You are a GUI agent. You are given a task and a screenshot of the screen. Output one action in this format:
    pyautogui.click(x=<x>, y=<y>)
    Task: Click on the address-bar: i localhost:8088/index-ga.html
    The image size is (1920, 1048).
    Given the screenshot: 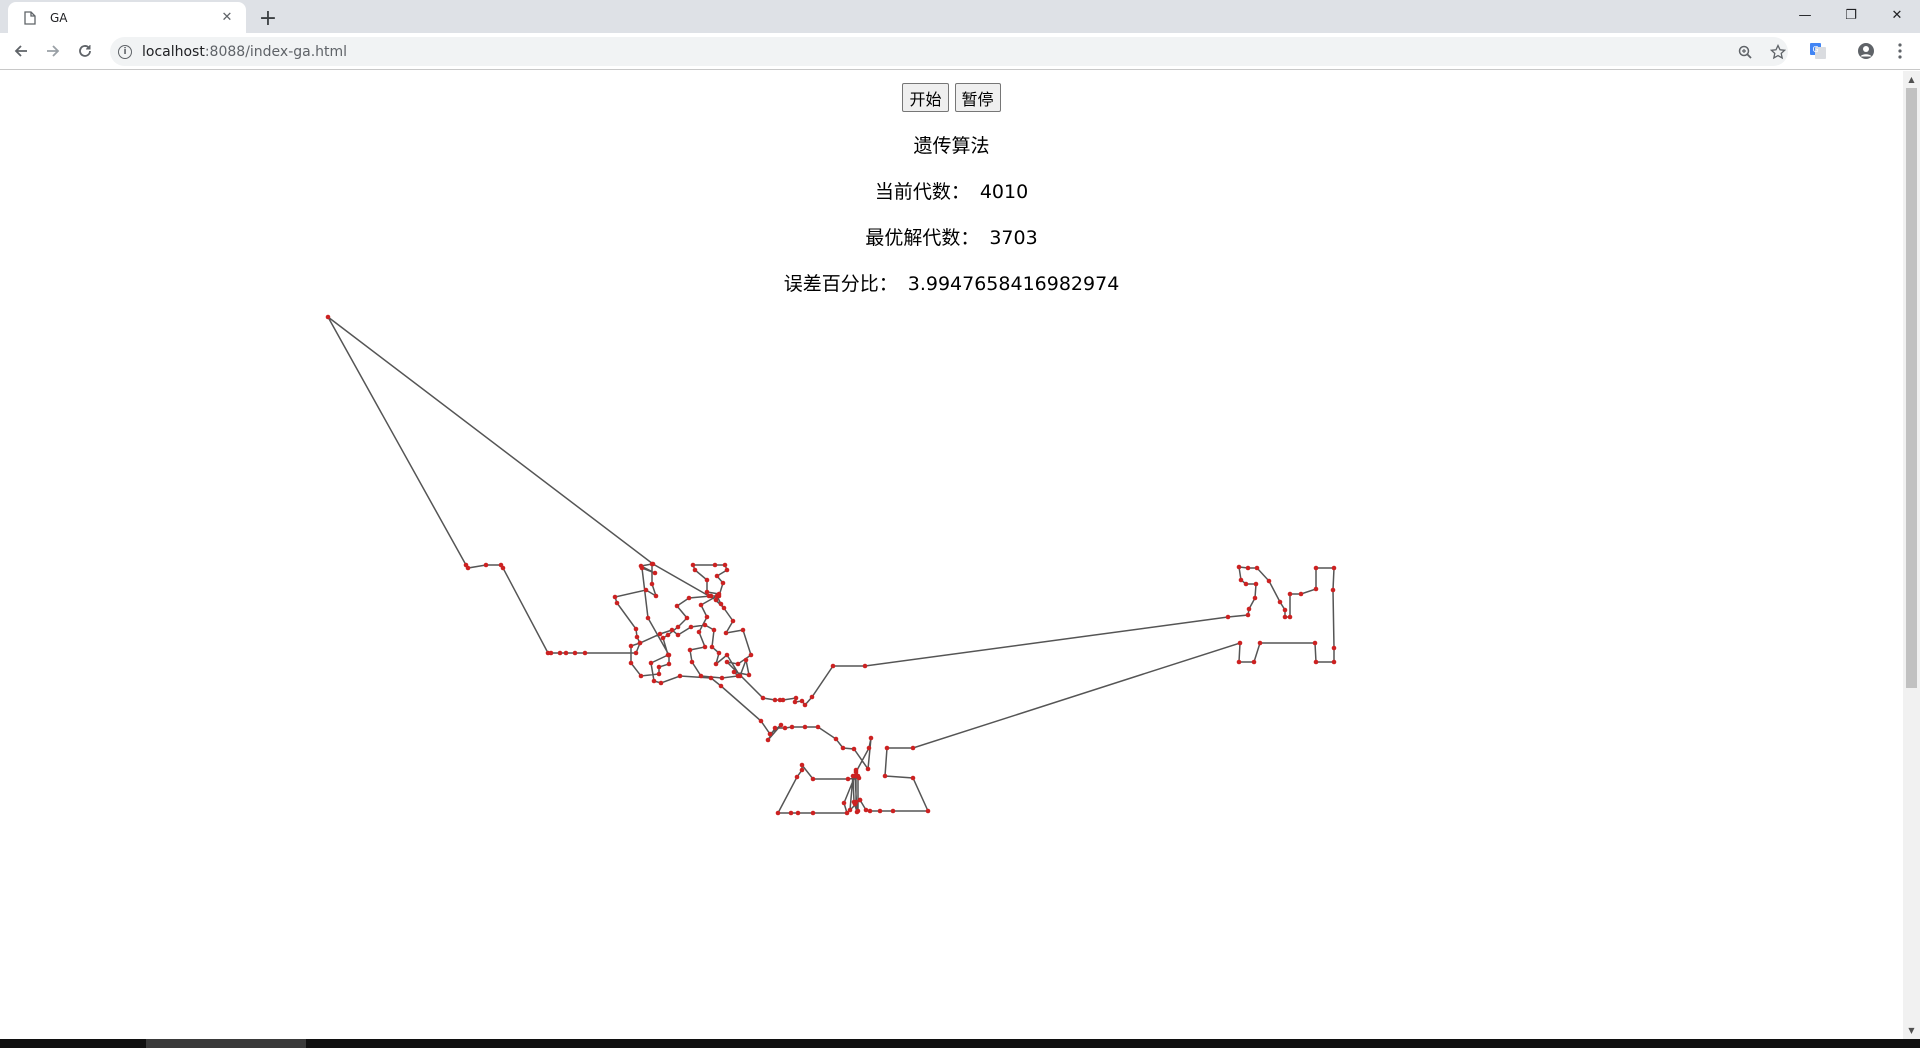 What is the action you would take?
    pyautogui.click(x=949, y=51)
    